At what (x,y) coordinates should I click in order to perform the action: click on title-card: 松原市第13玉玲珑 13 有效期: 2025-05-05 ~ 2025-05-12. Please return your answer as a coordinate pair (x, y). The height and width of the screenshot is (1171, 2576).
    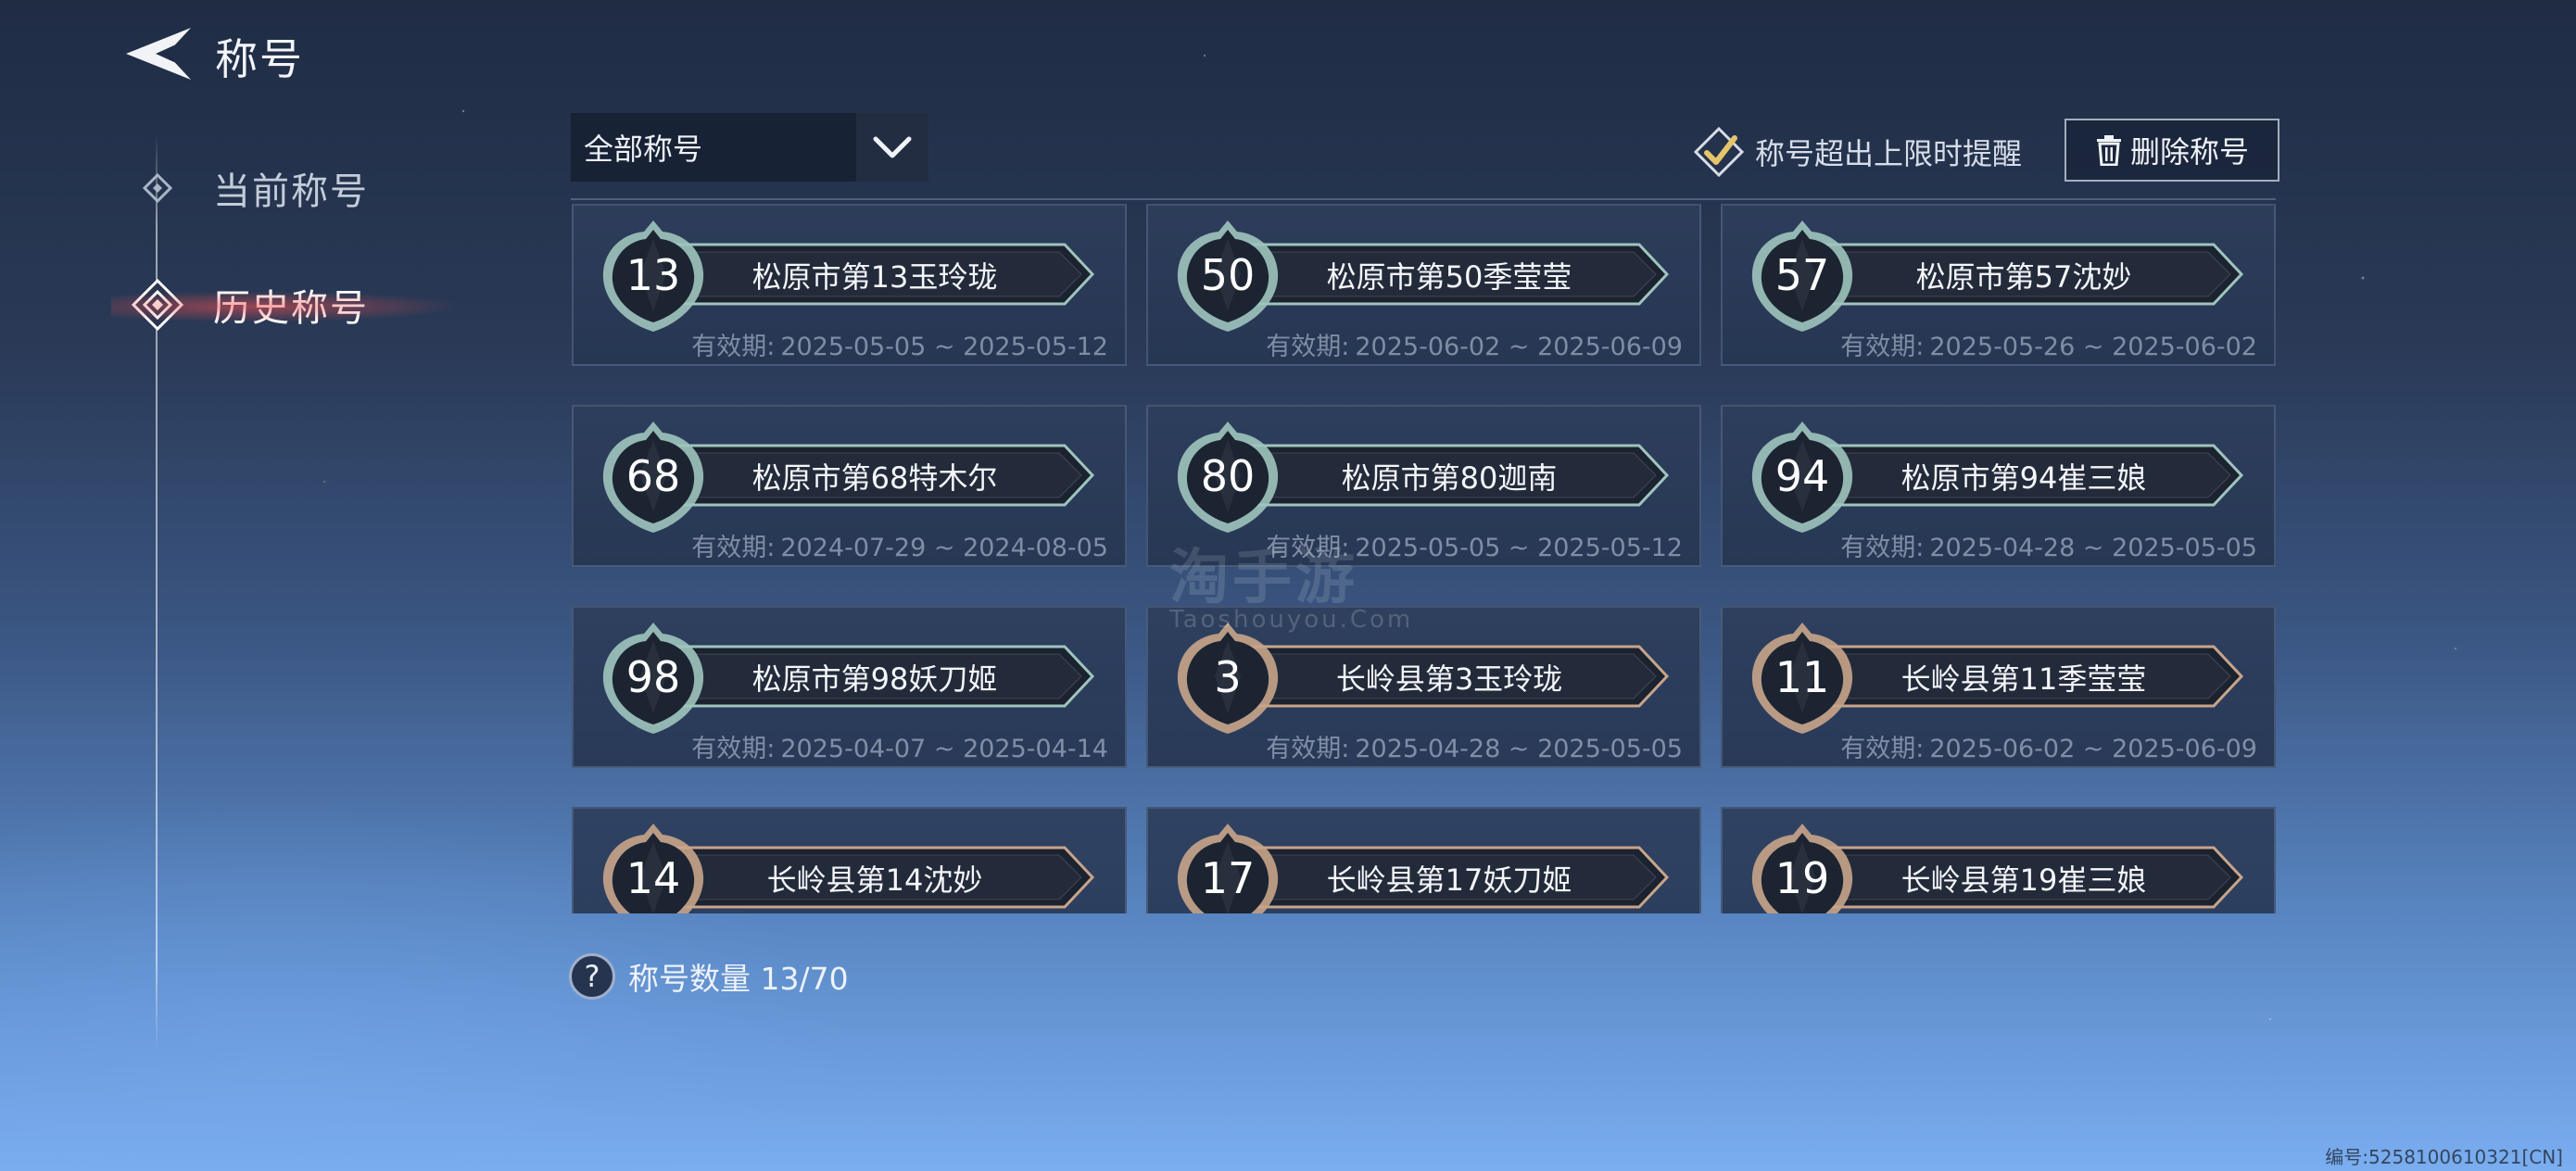
    Looking at the image, I should click on (849, 285).